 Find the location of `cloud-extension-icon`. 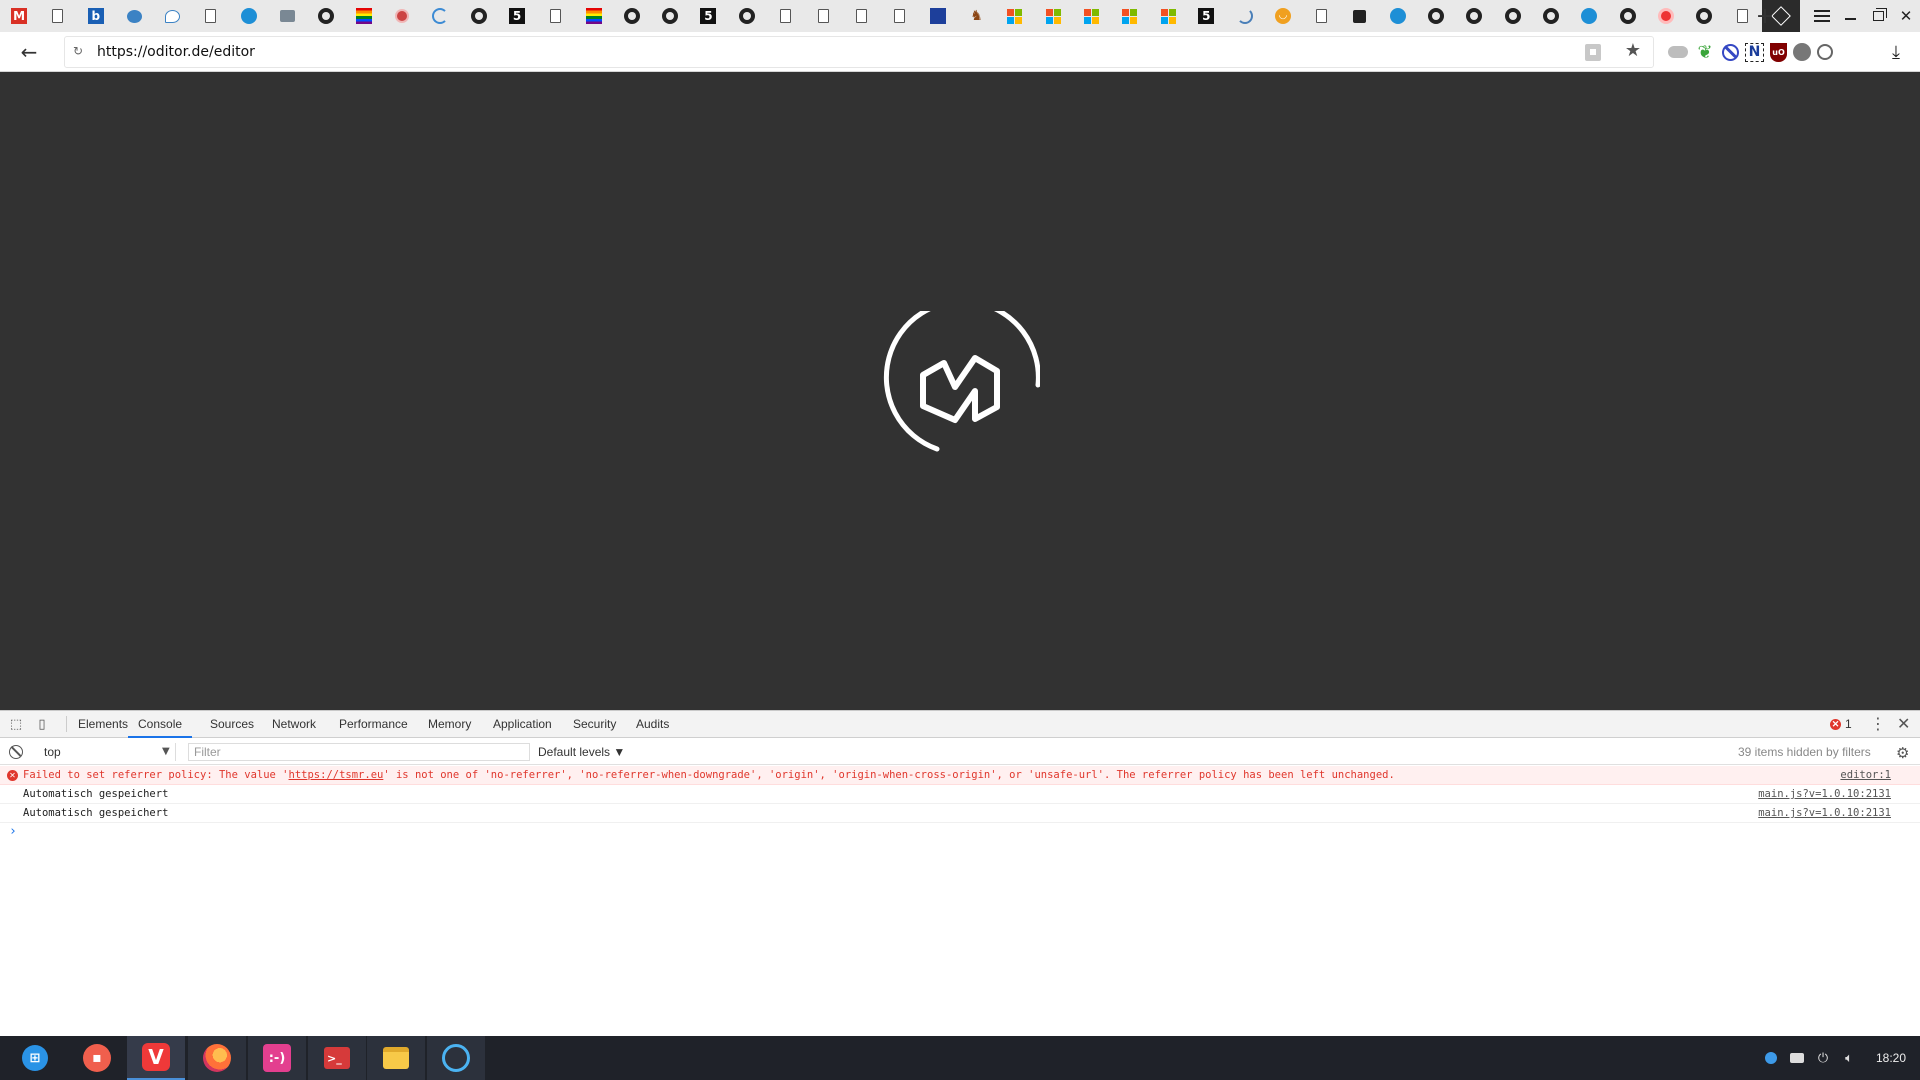

cloud-extension-icon is located at coordinates (1678, 52).